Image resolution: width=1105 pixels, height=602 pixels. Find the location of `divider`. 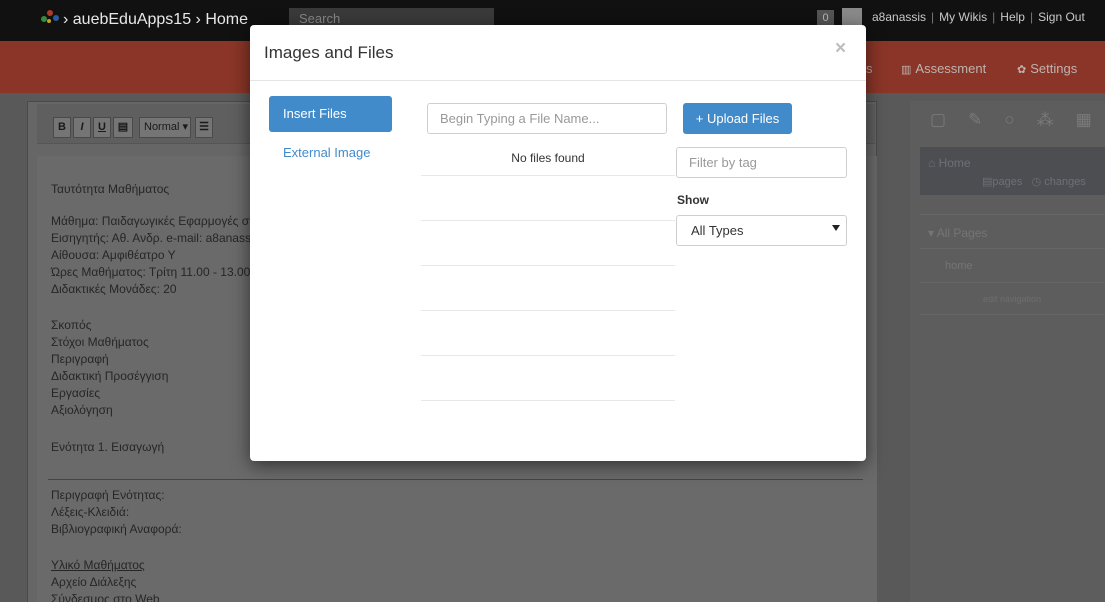

divider is located at coordinates (455, 479).